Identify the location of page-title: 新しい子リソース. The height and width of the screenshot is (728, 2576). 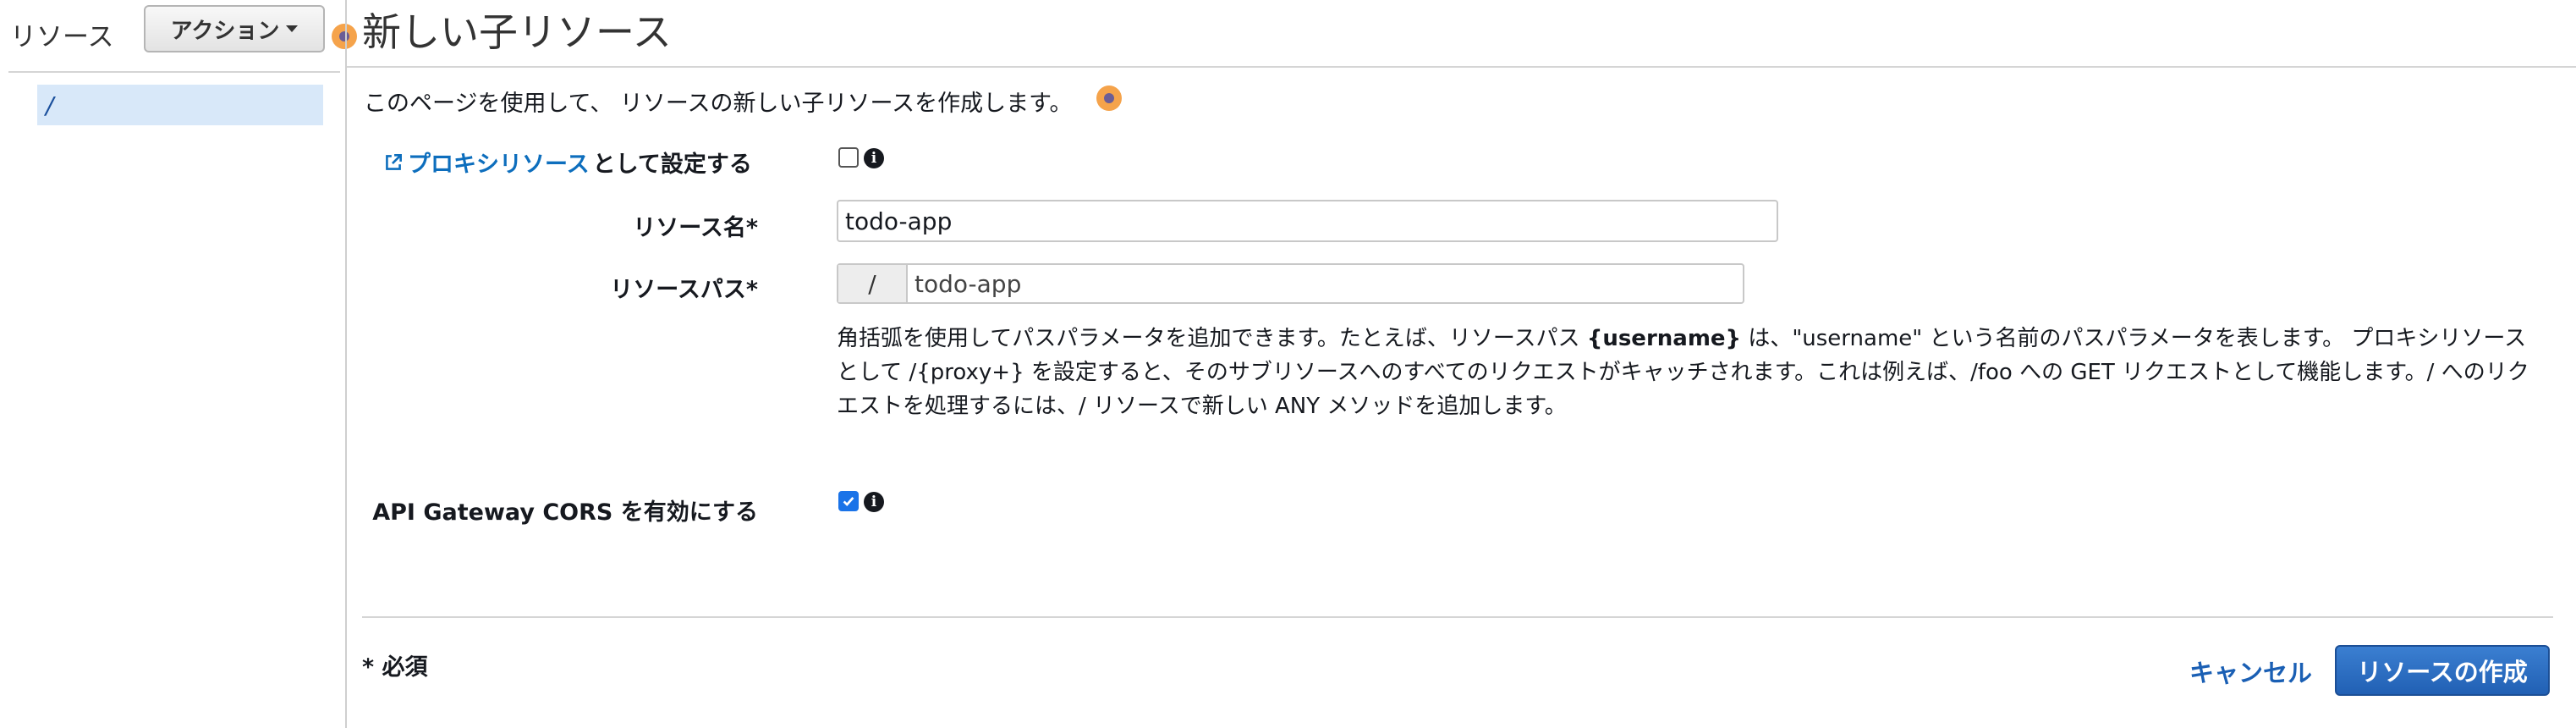
(517, 32).